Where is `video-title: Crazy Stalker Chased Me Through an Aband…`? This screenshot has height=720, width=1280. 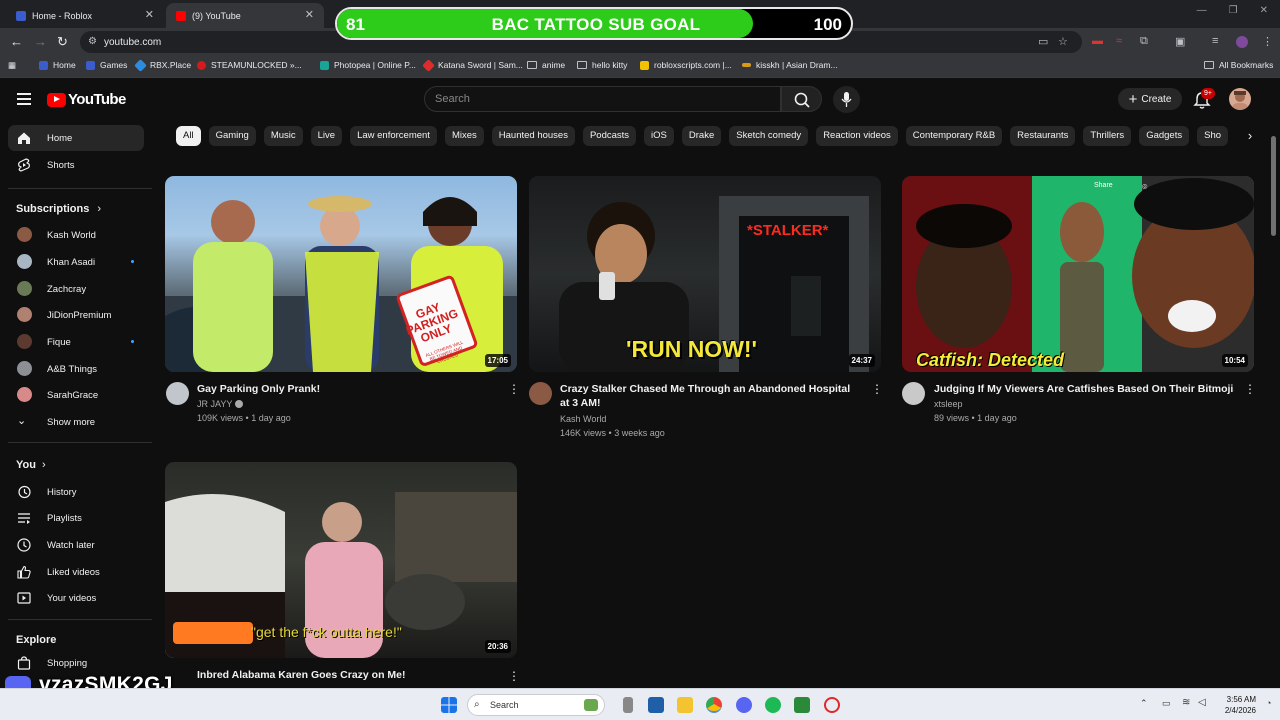 video-title: Crazy Stalker Chased Me Through an Aband… is located at coordinates (710, 396).